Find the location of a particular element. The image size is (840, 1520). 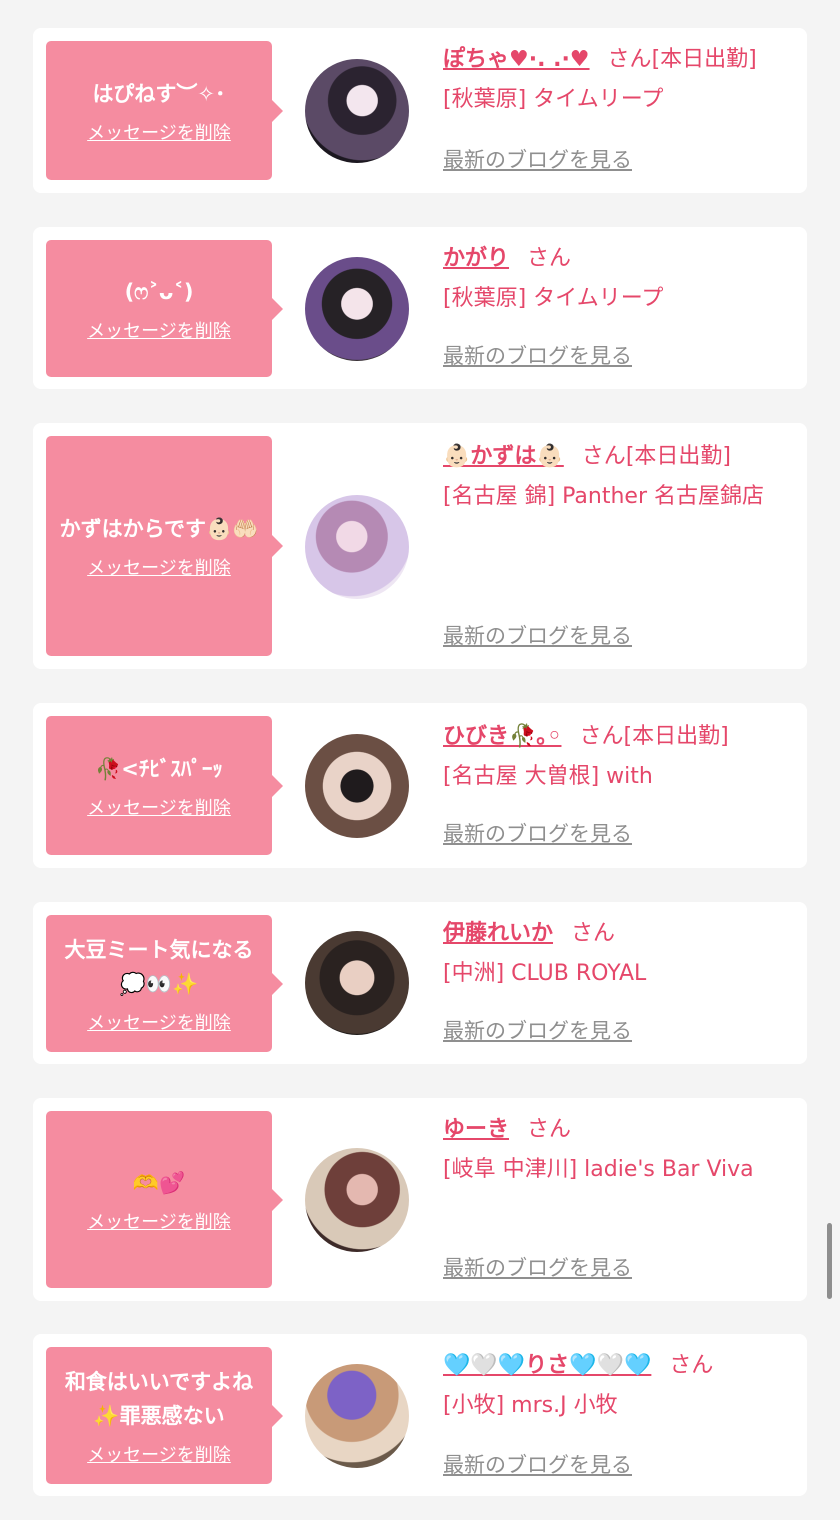

message-bubble: 大豆ミート気になる💭👀✨ メッセージを削除 is located at coordinates (164, 983).